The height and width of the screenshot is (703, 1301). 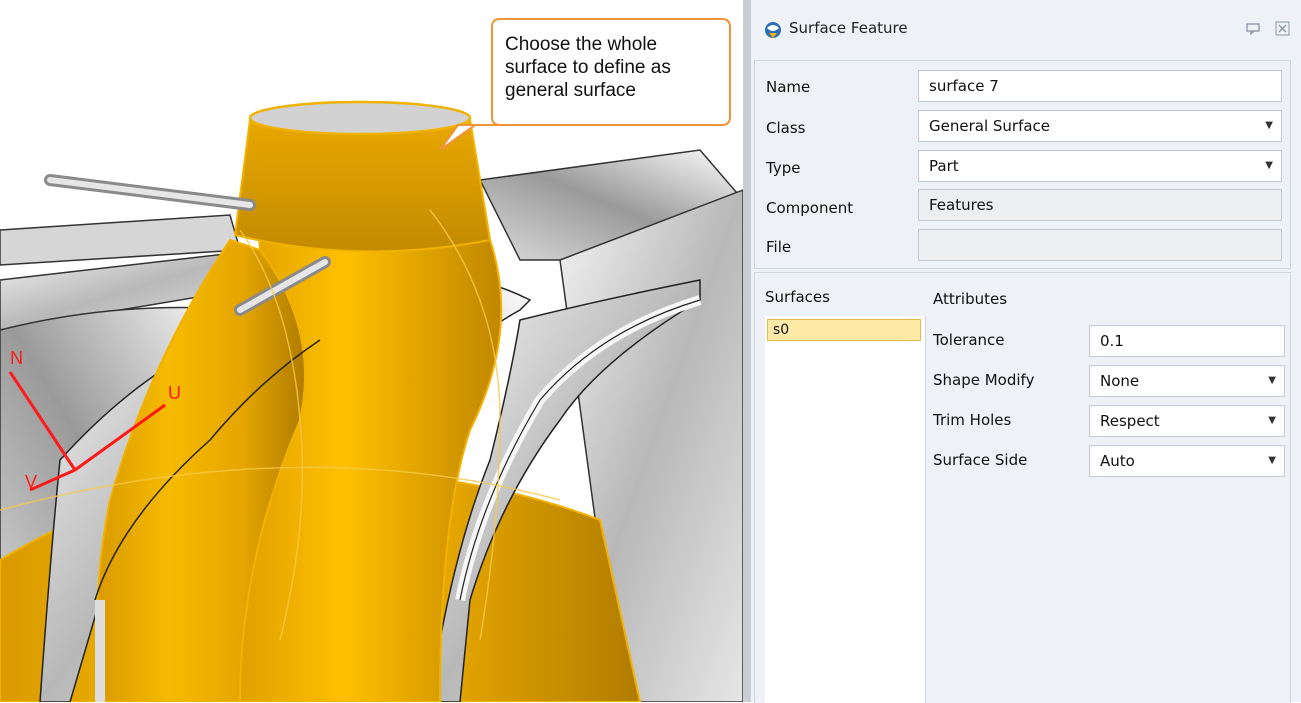 What do you see at coordinates (786, 128) in the screenshot?
I see `class-label: Class` at bounding box center [786, 128].